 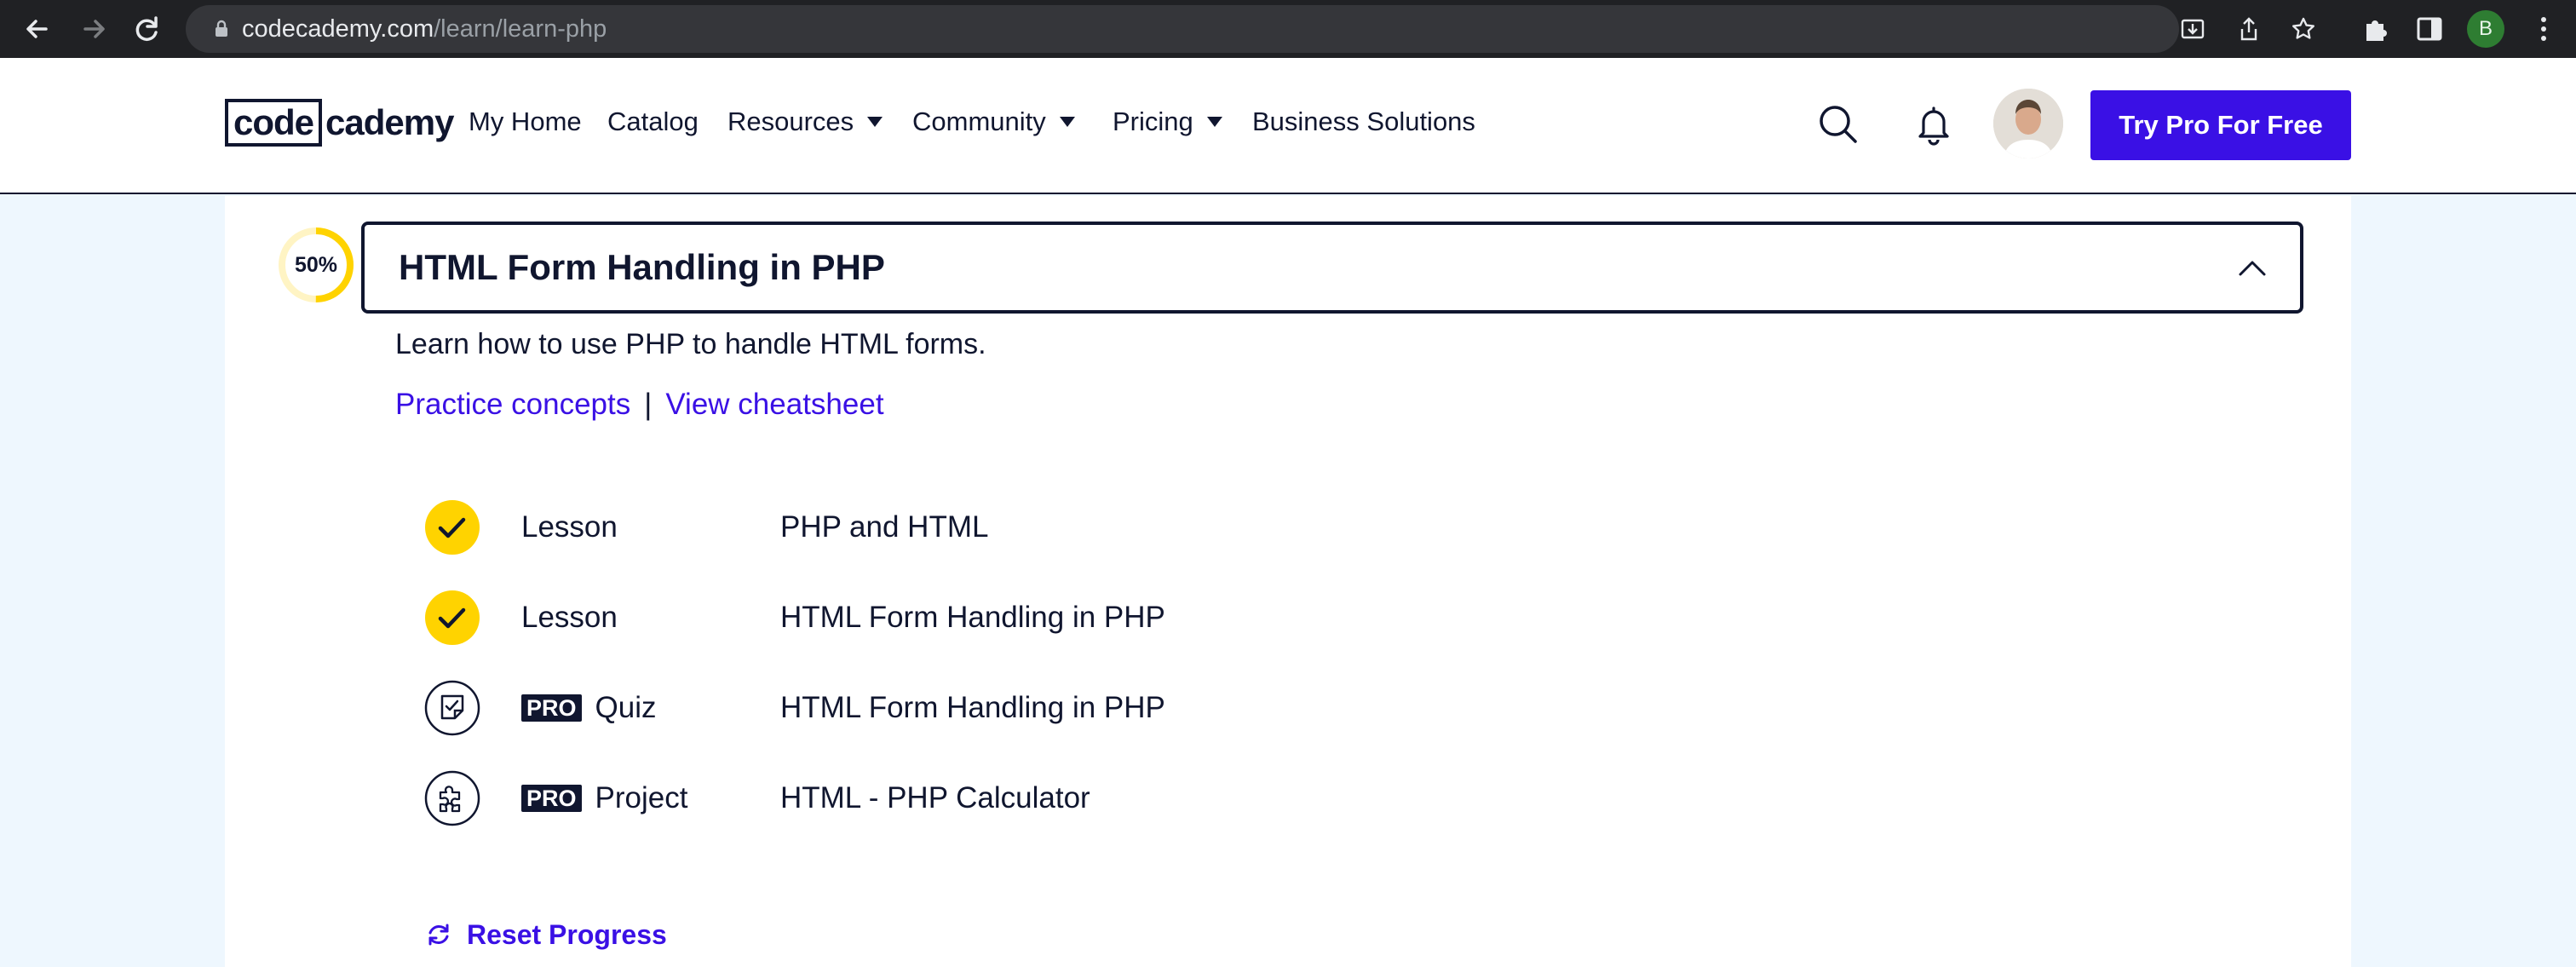 What do you see at coordinates (425, 29) in the screenshot?
I see `url-text: codecademy.com/learn/learn-php` at bounding box center [425, 29].